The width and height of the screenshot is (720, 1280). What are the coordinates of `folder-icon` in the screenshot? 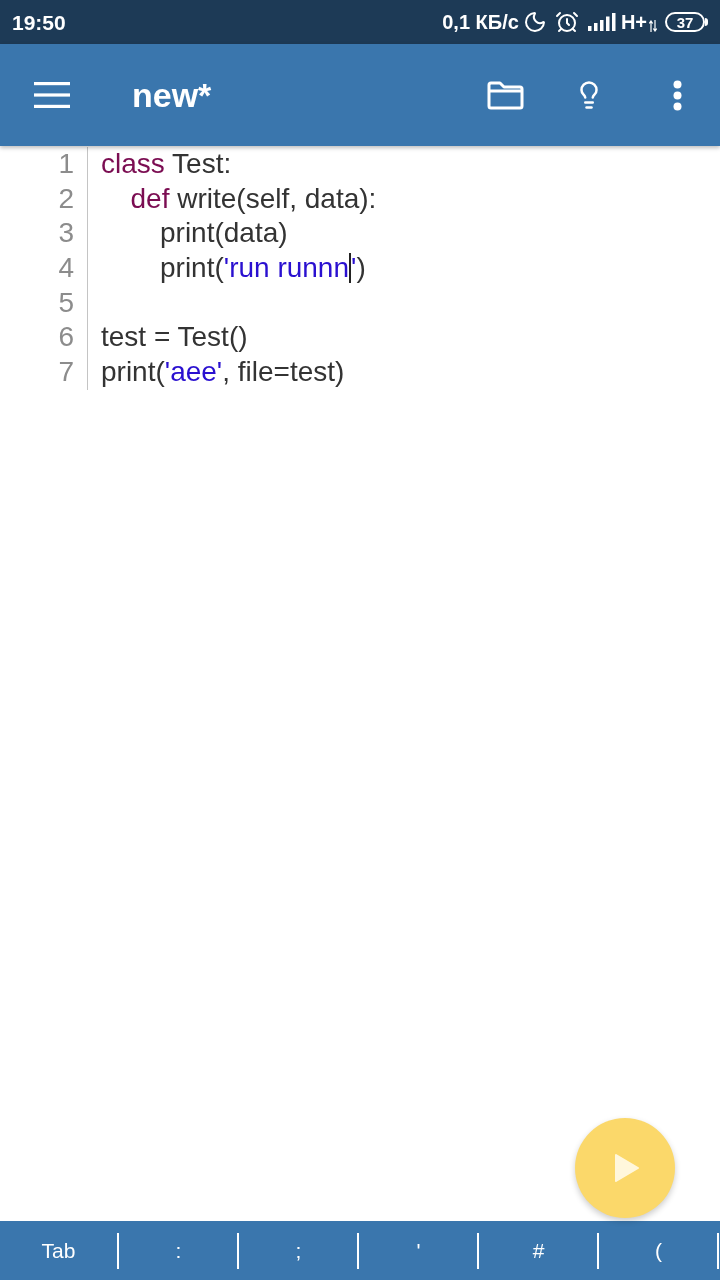 It's located at (505, 95).